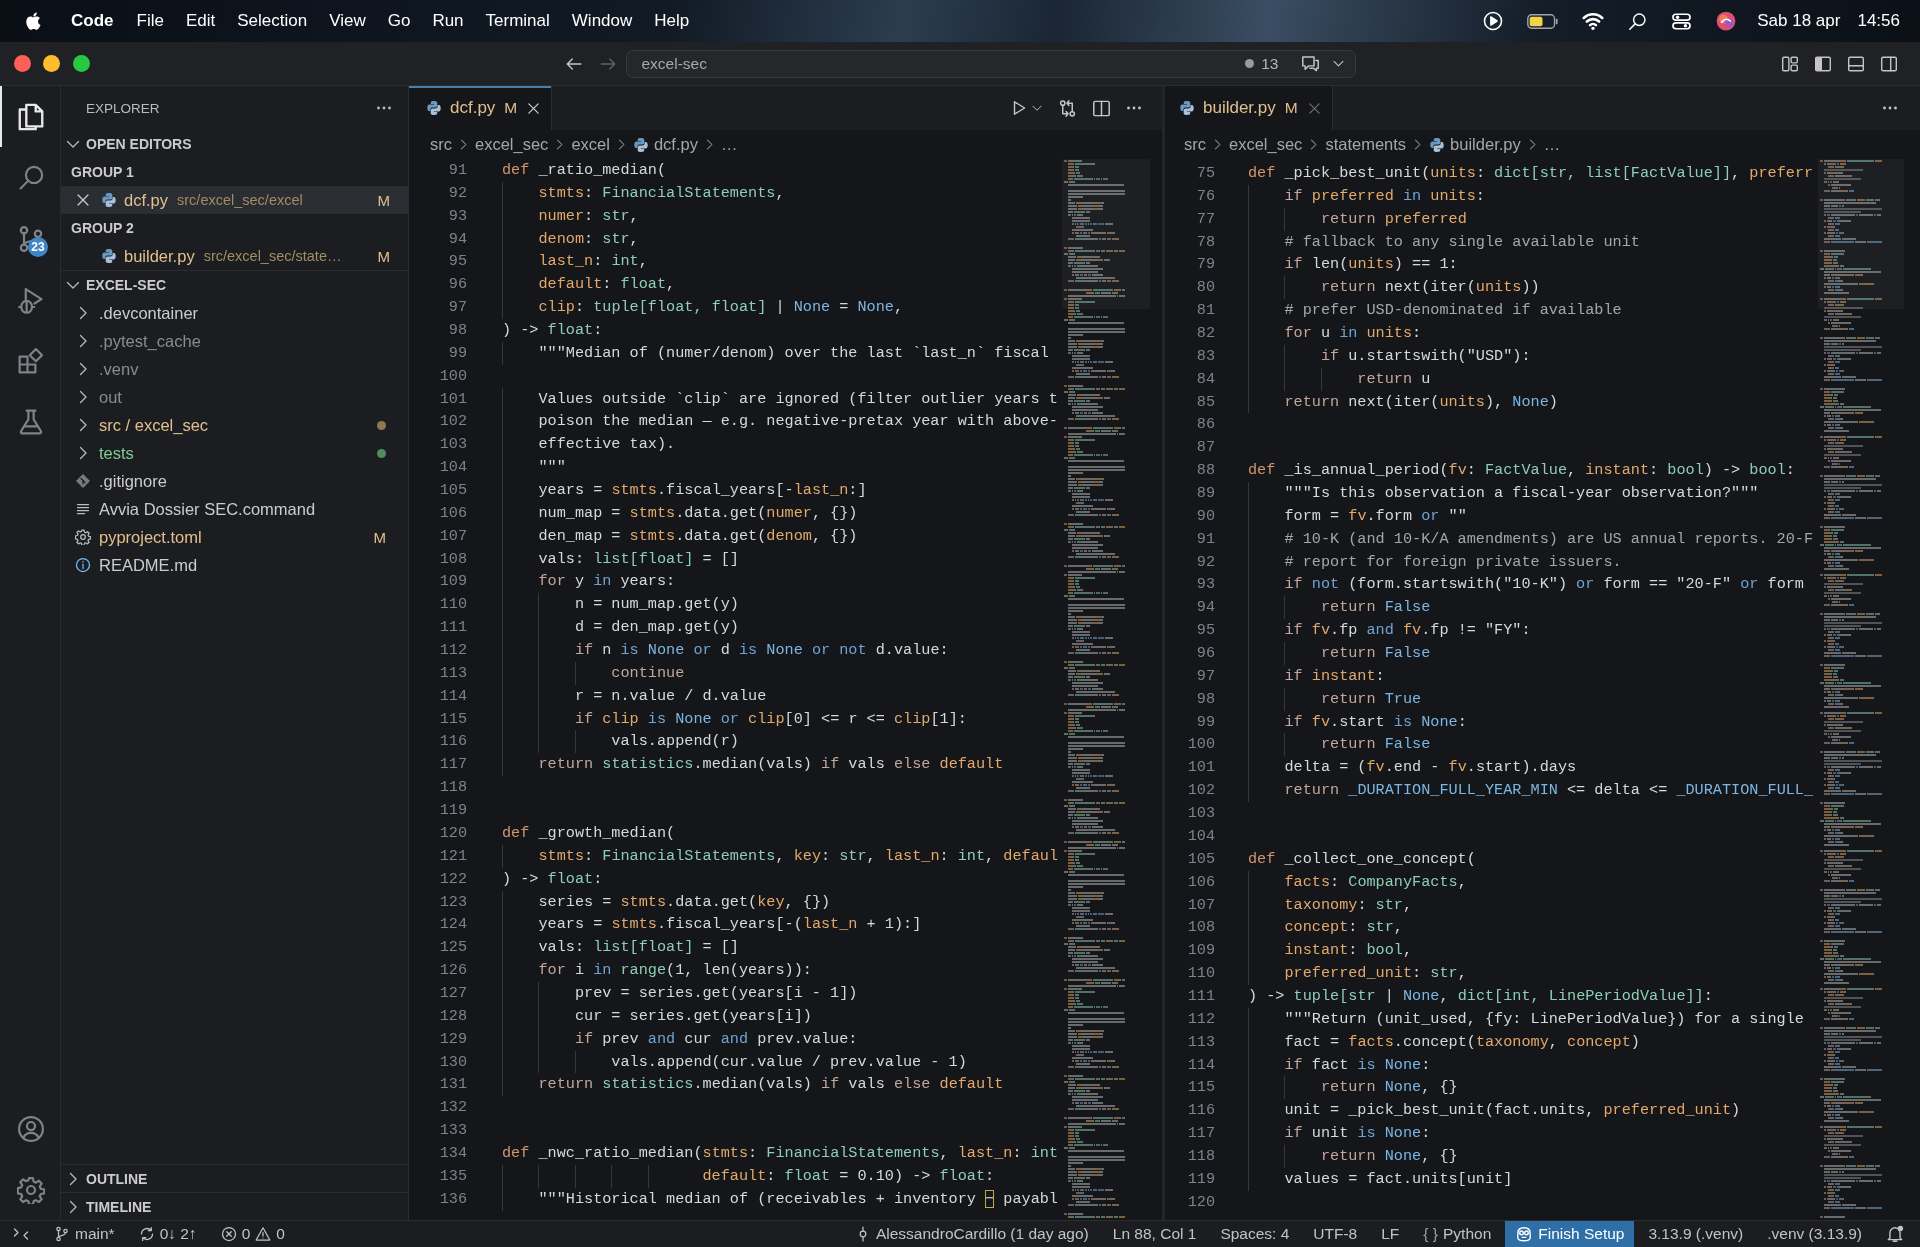 Image resolution: width=1920 pixels, height=1247 pixels. I want to click on folder-item: .venv, so click(119, 369).